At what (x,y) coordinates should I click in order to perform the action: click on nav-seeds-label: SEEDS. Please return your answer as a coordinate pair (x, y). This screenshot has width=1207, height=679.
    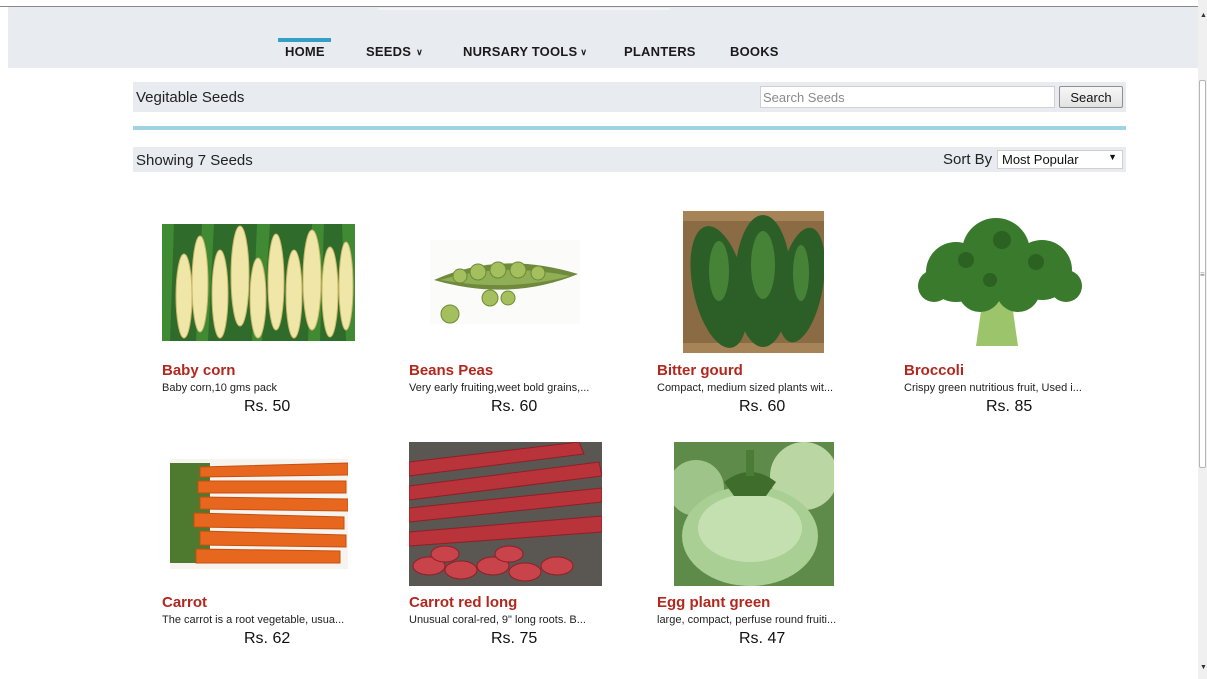
    Looking at the image, I should click on (389, 51).